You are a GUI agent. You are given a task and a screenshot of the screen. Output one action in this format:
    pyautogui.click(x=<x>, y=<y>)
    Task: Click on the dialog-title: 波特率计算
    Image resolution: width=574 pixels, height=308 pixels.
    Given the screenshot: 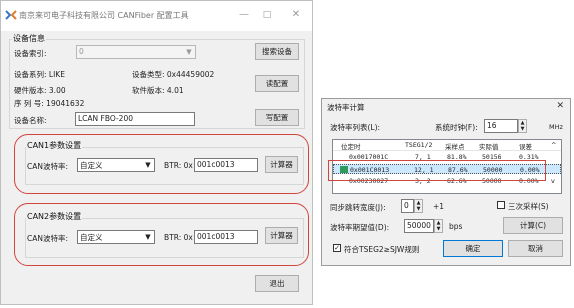 What is the action you would take?
    pyautogui.click(x=346, y=107)
    